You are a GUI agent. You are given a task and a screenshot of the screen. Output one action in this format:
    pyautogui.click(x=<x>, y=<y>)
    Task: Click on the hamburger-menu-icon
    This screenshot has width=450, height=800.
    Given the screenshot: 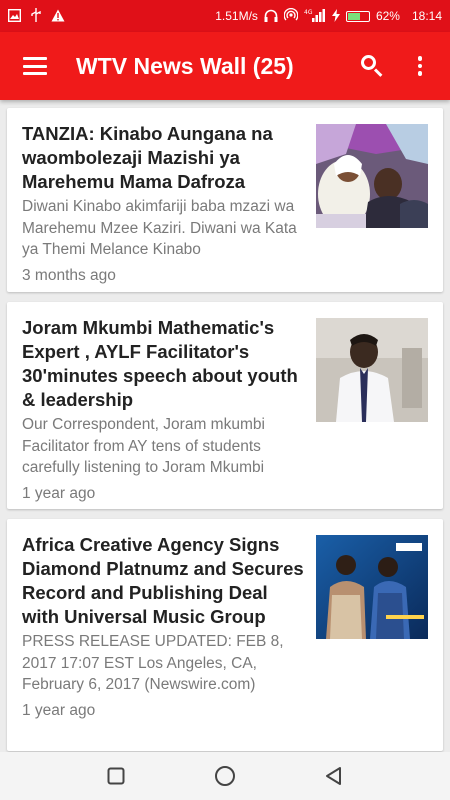 What is the action you would take?
    pyautogui.click(x=35, y=66)
    